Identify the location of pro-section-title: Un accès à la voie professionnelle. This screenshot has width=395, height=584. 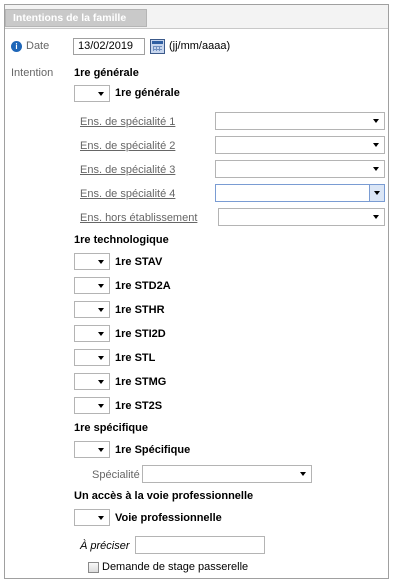
(164, 496).